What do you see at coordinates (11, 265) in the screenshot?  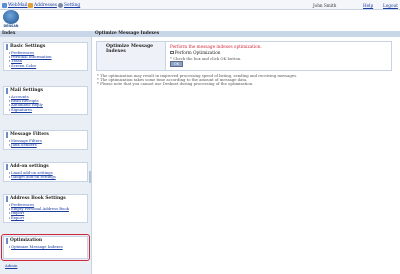 I see `admin-link: Admin` at bounding box center [11, 265].